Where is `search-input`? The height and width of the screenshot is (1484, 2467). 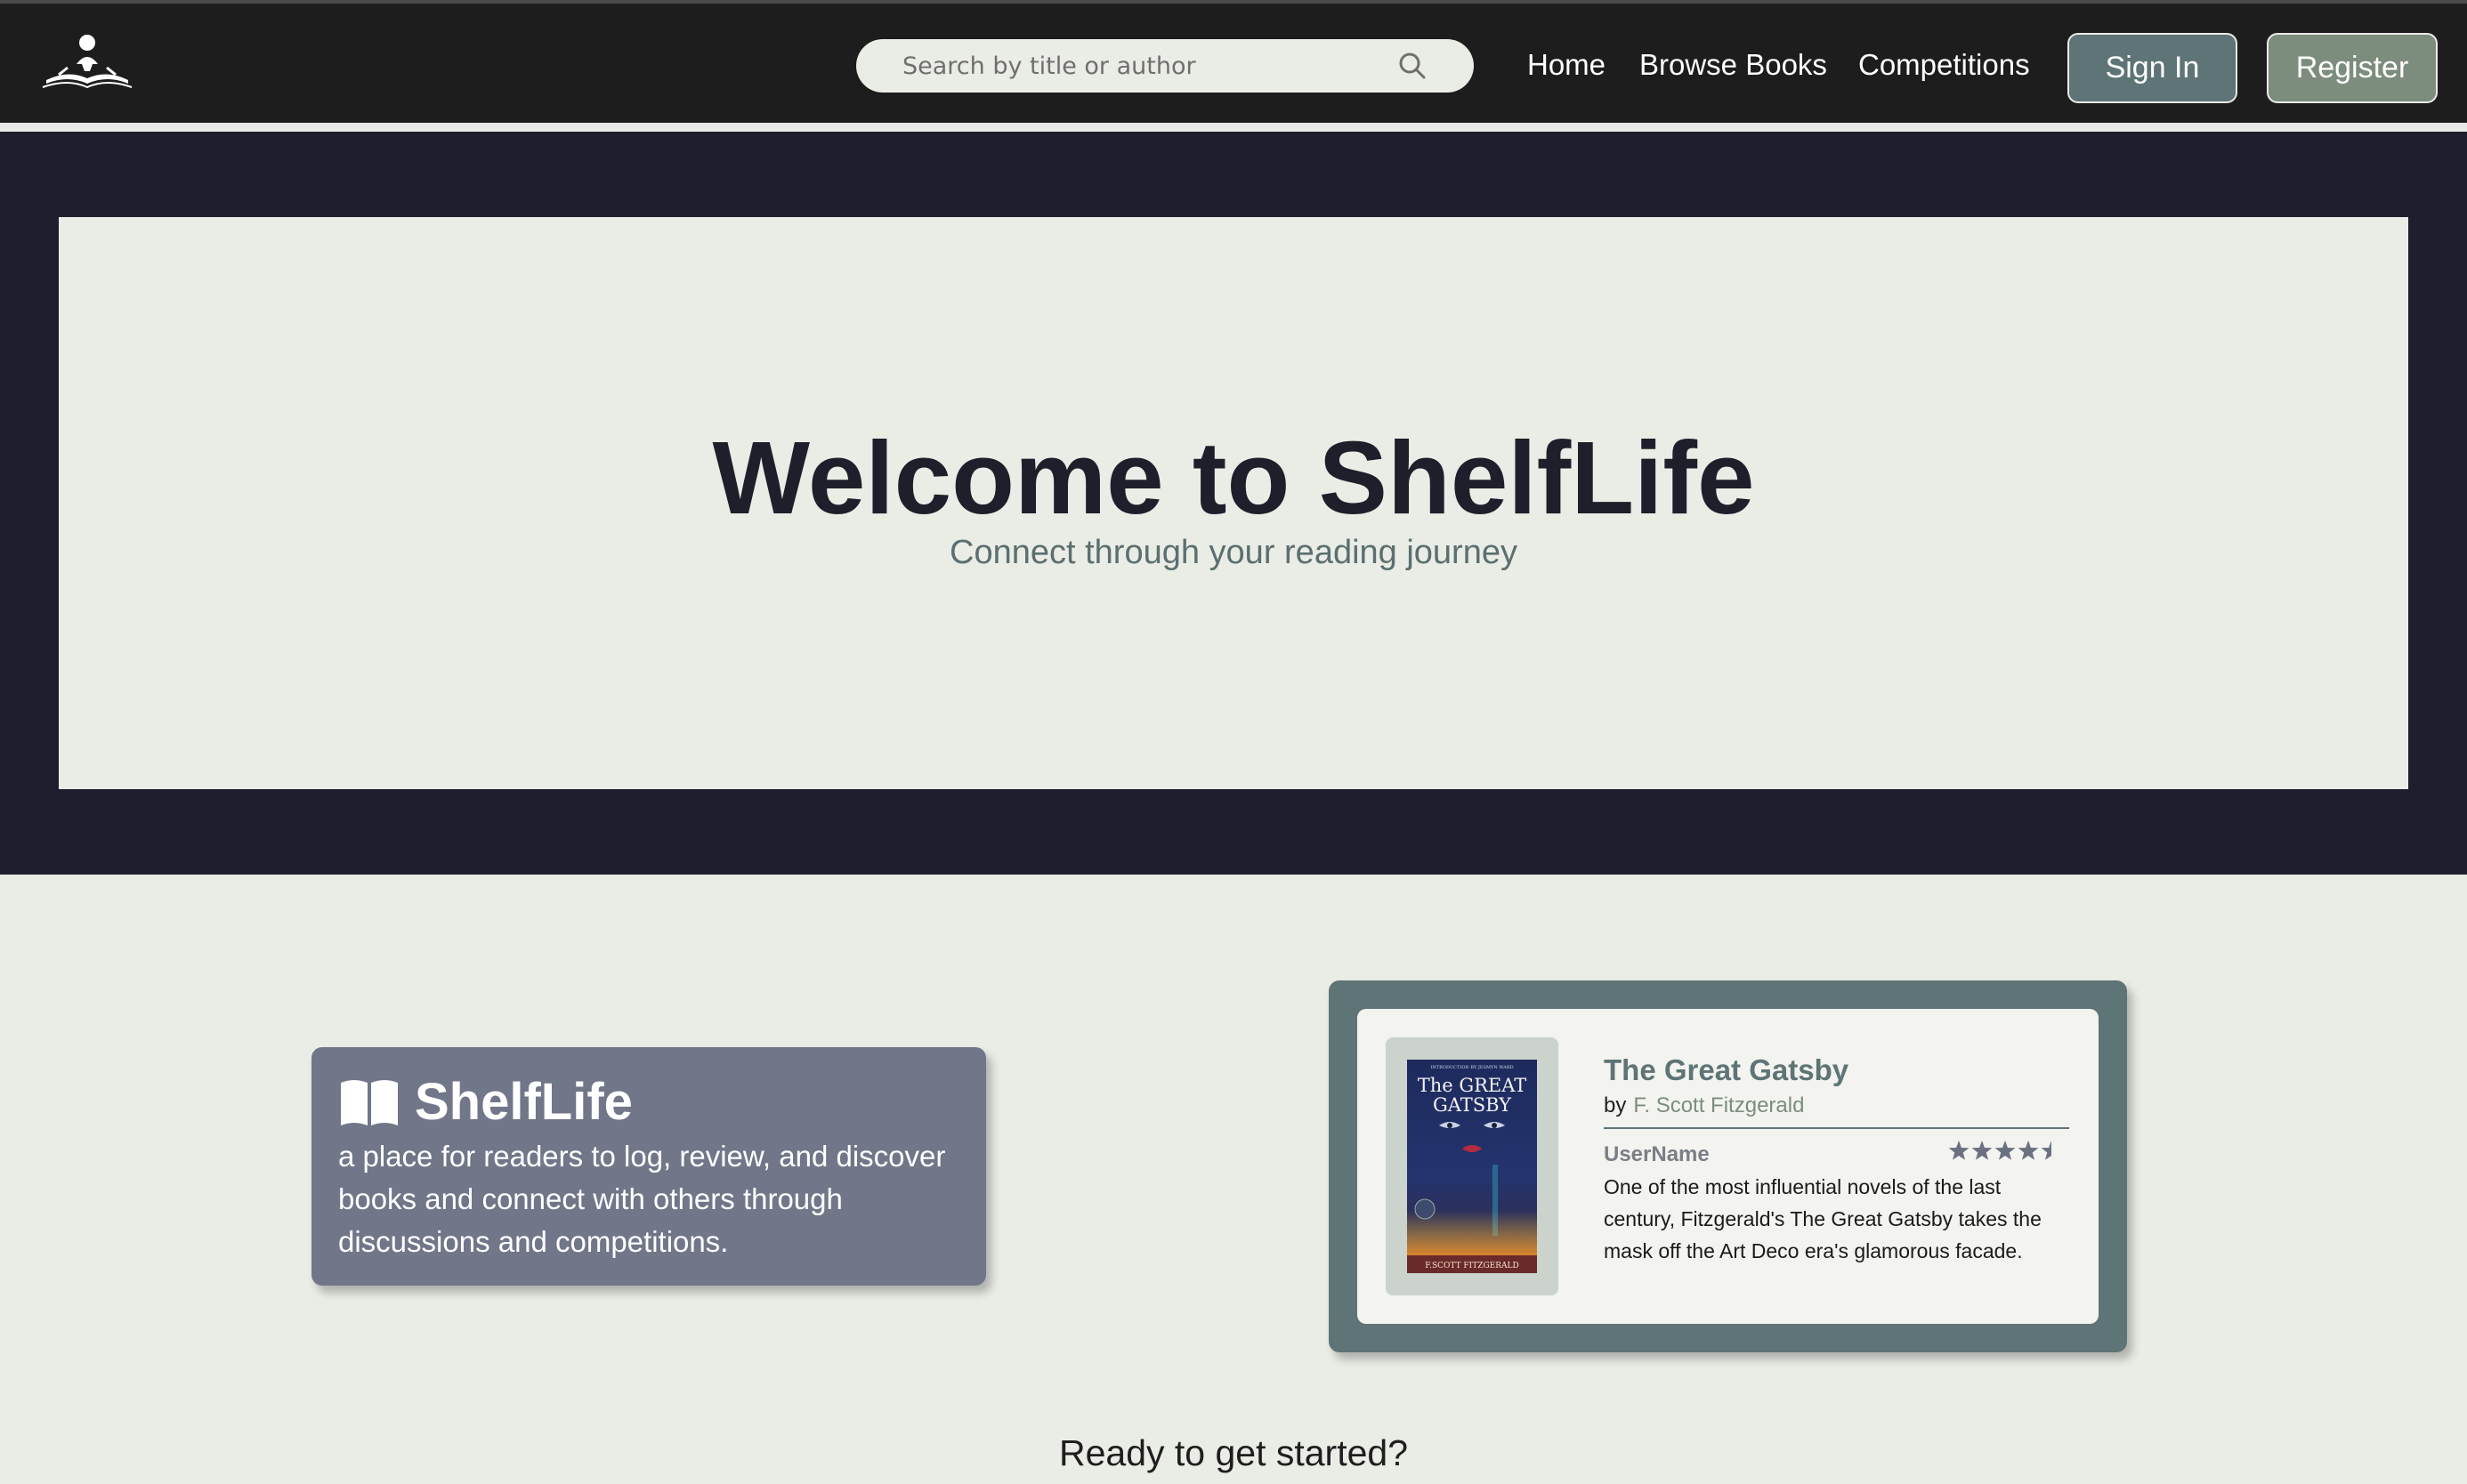 search-input is located at coordinates (1145, 66).